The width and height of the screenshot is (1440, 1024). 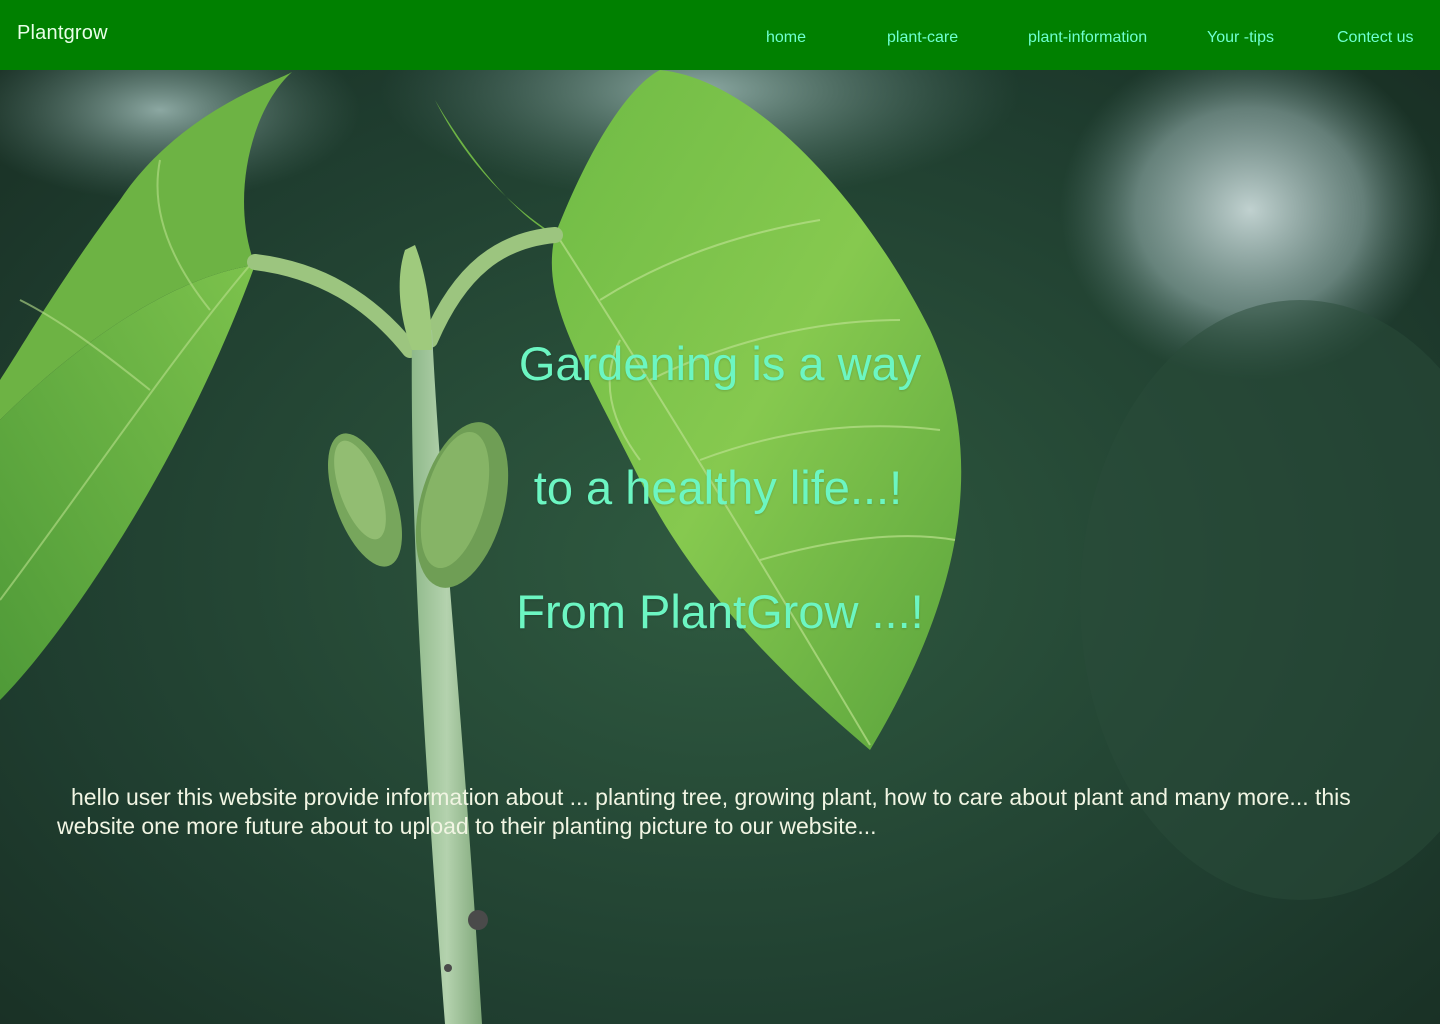 I want to click on nav-link-home: home, so click(x=786, y=38).